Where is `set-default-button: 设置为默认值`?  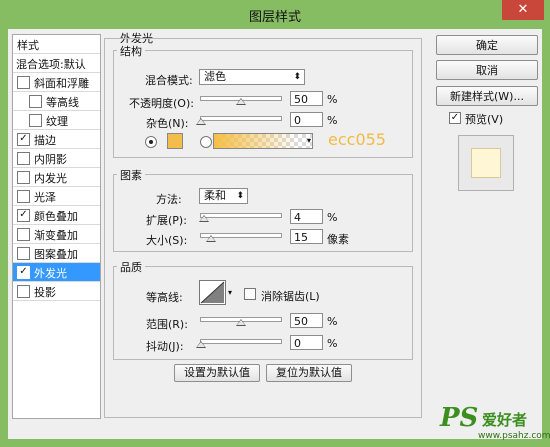 set-default-button: 设置为默认值 is located at coordinates (217, 373).